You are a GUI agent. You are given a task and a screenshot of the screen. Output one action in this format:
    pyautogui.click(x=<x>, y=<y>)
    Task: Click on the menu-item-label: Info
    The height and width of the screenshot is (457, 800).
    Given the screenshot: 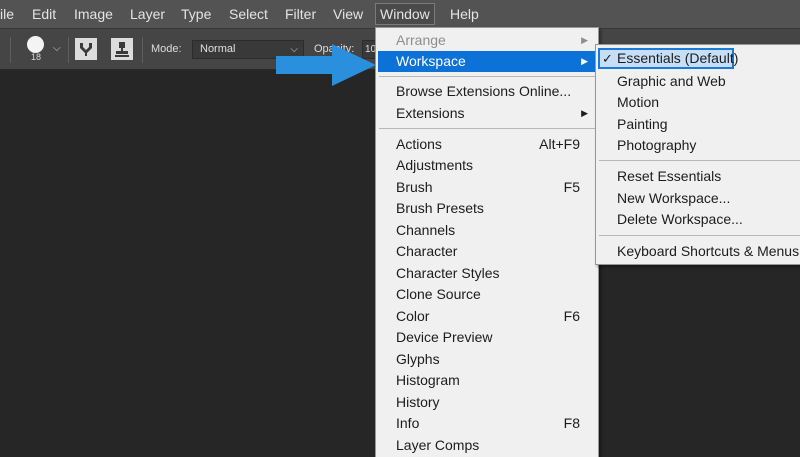 What is the action you would take?
    pyautogui.click(x=408, y=423)
    